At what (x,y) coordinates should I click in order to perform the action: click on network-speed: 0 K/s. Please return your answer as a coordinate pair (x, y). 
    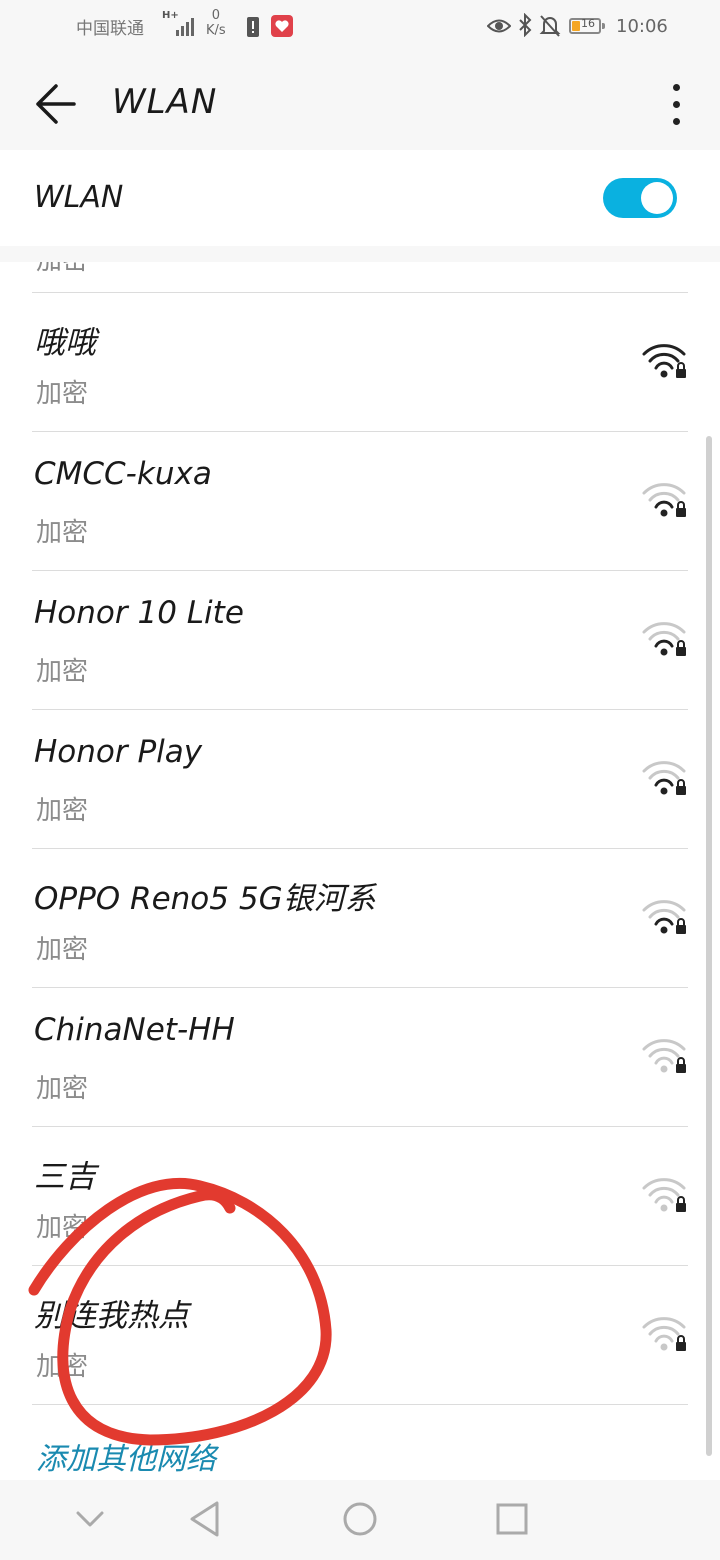
    Looking at the image, I should click on (216, 23).